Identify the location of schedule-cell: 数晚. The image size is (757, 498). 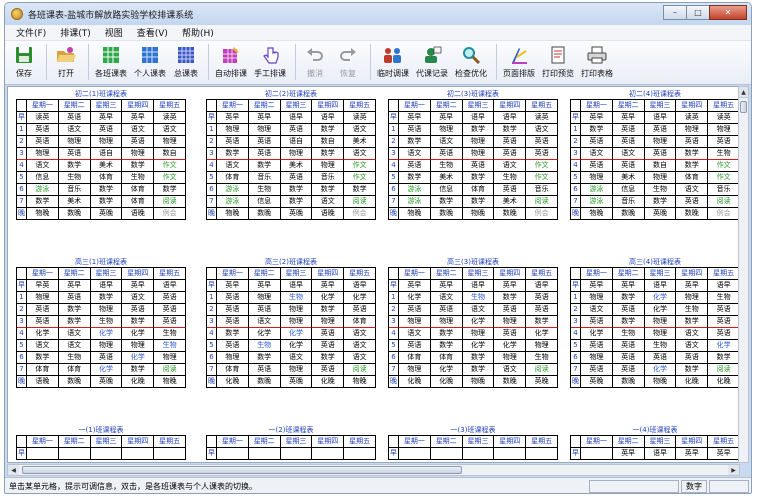
(446, 214).